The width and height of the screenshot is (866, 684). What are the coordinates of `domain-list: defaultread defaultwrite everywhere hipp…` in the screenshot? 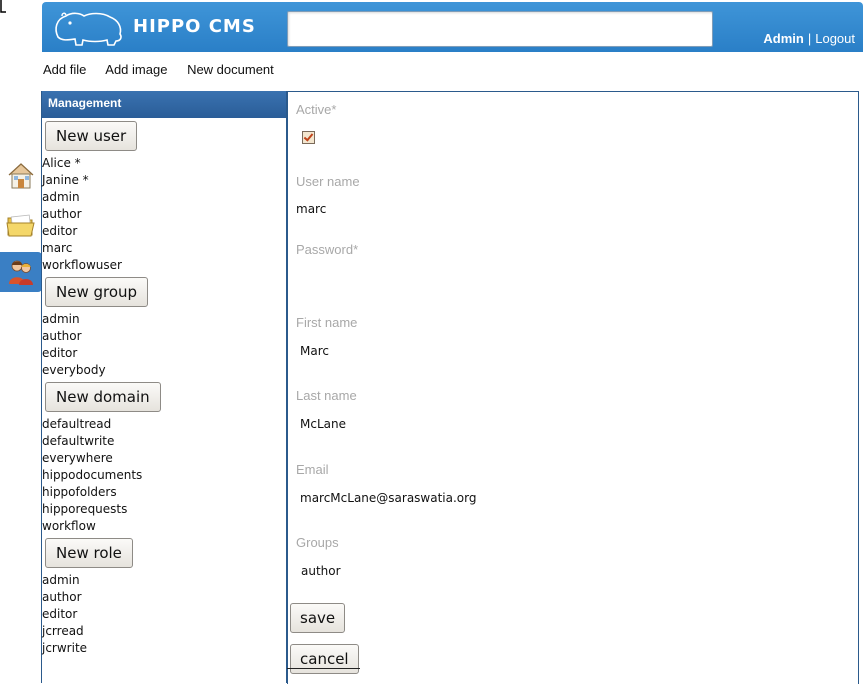 It's located at (164, 475).